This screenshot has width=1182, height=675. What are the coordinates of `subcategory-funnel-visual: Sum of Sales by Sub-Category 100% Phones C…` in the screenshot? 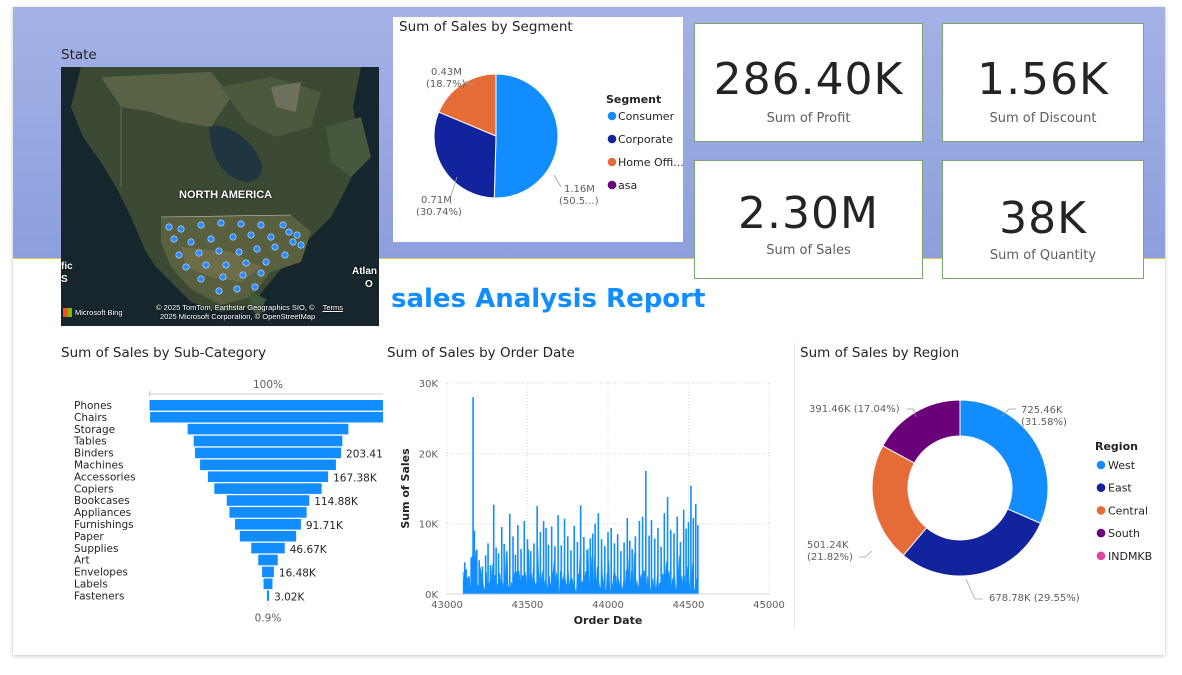 It's located at (222, 483).